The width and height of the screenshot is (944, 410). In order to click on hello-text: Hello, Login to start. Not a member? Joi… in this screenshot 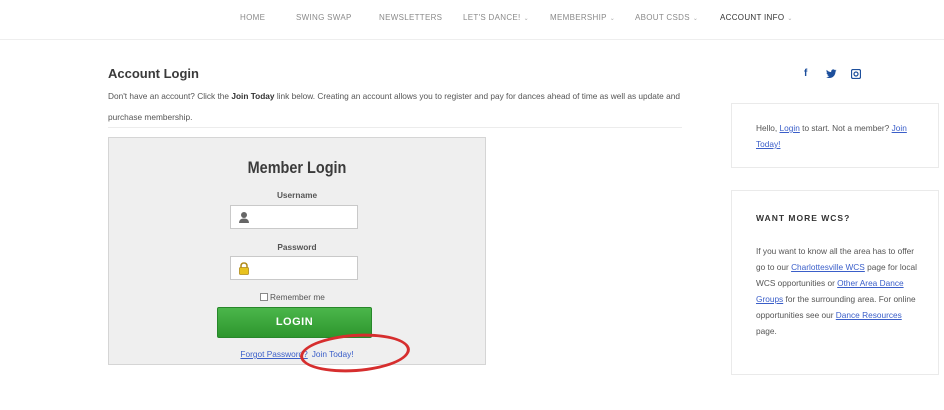, I will do `click(831, 136)`.